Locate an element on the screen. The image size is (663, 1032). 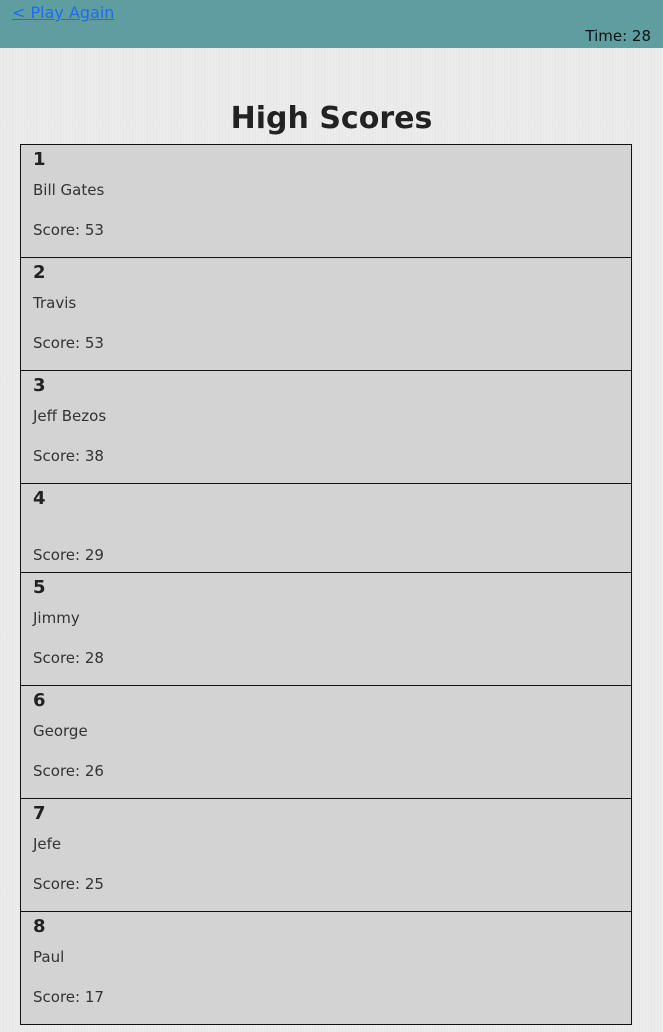
page-title: High Scores is located at coordinates (331, 118).